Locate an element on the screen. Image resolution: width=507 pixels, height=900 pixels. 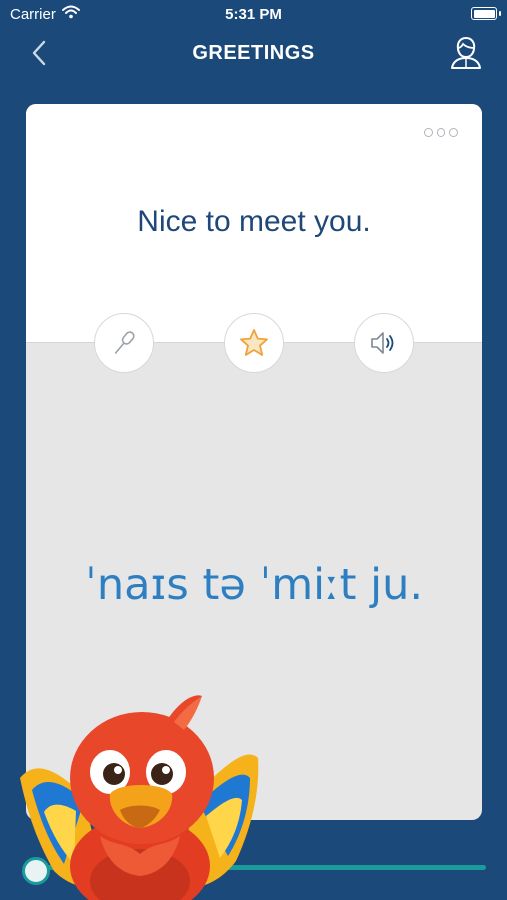
status-bar: Carrier 5:31 PM is located at coordinates (253, 14).